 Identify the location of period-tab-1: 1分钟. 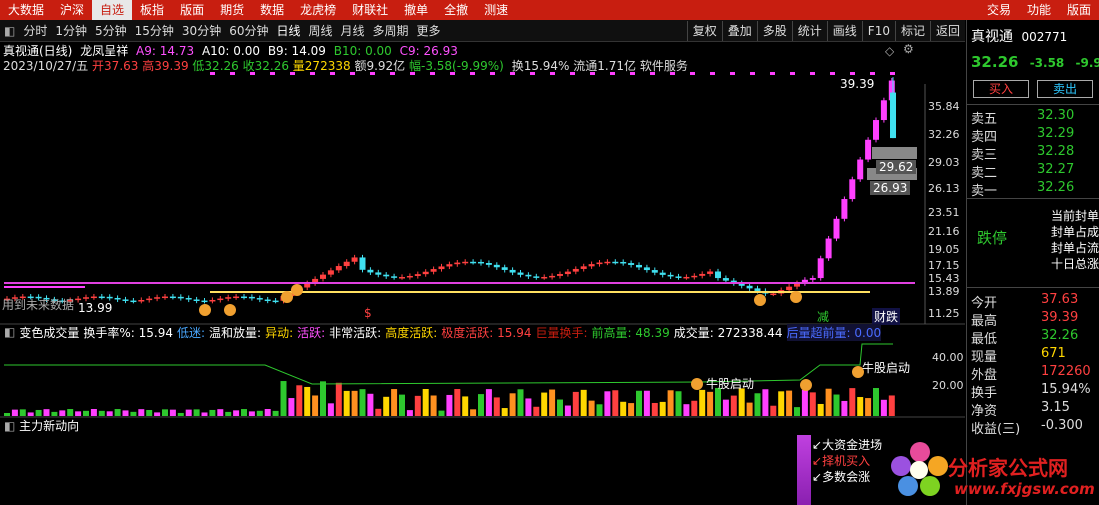
(71, 31).